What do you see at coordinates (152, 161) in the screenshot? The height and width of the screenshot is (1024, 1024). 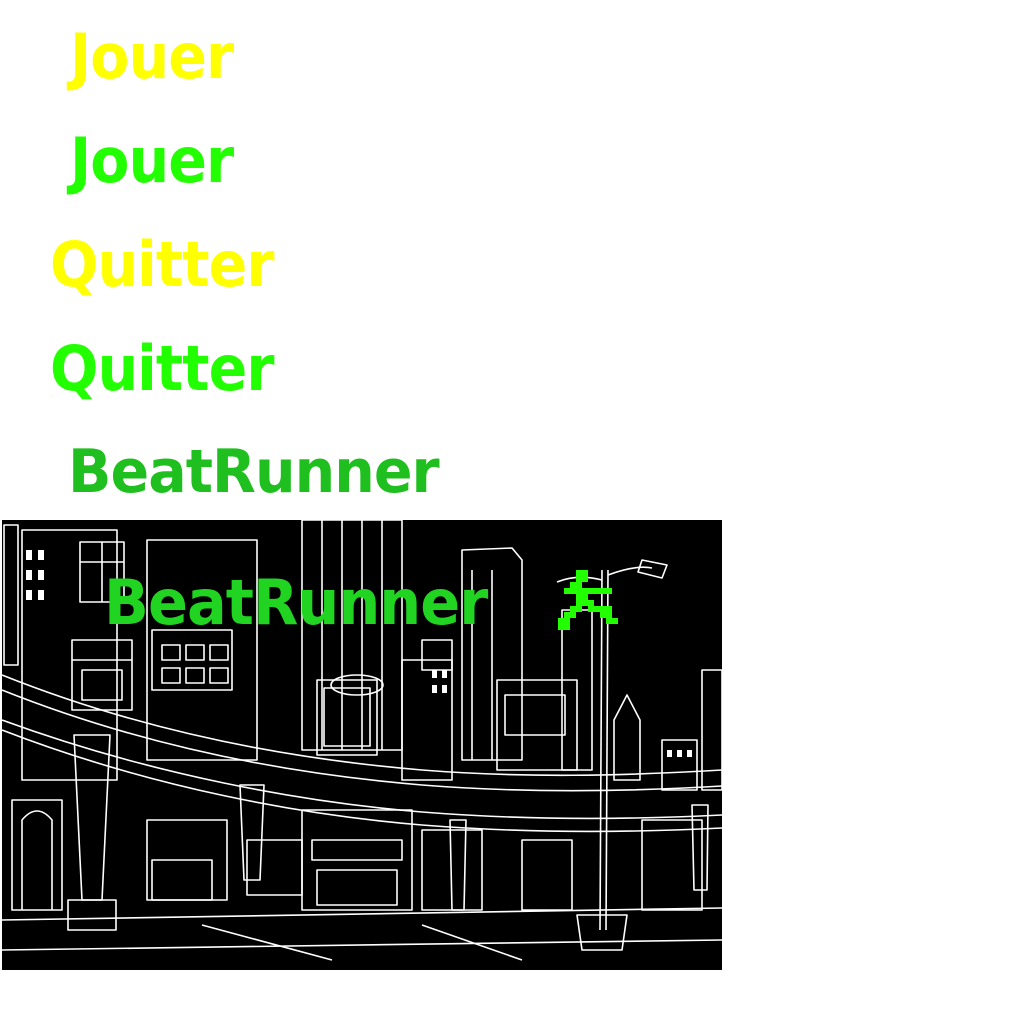 I see `play-button-hover: Jouer` at bounding box center [152, 161].